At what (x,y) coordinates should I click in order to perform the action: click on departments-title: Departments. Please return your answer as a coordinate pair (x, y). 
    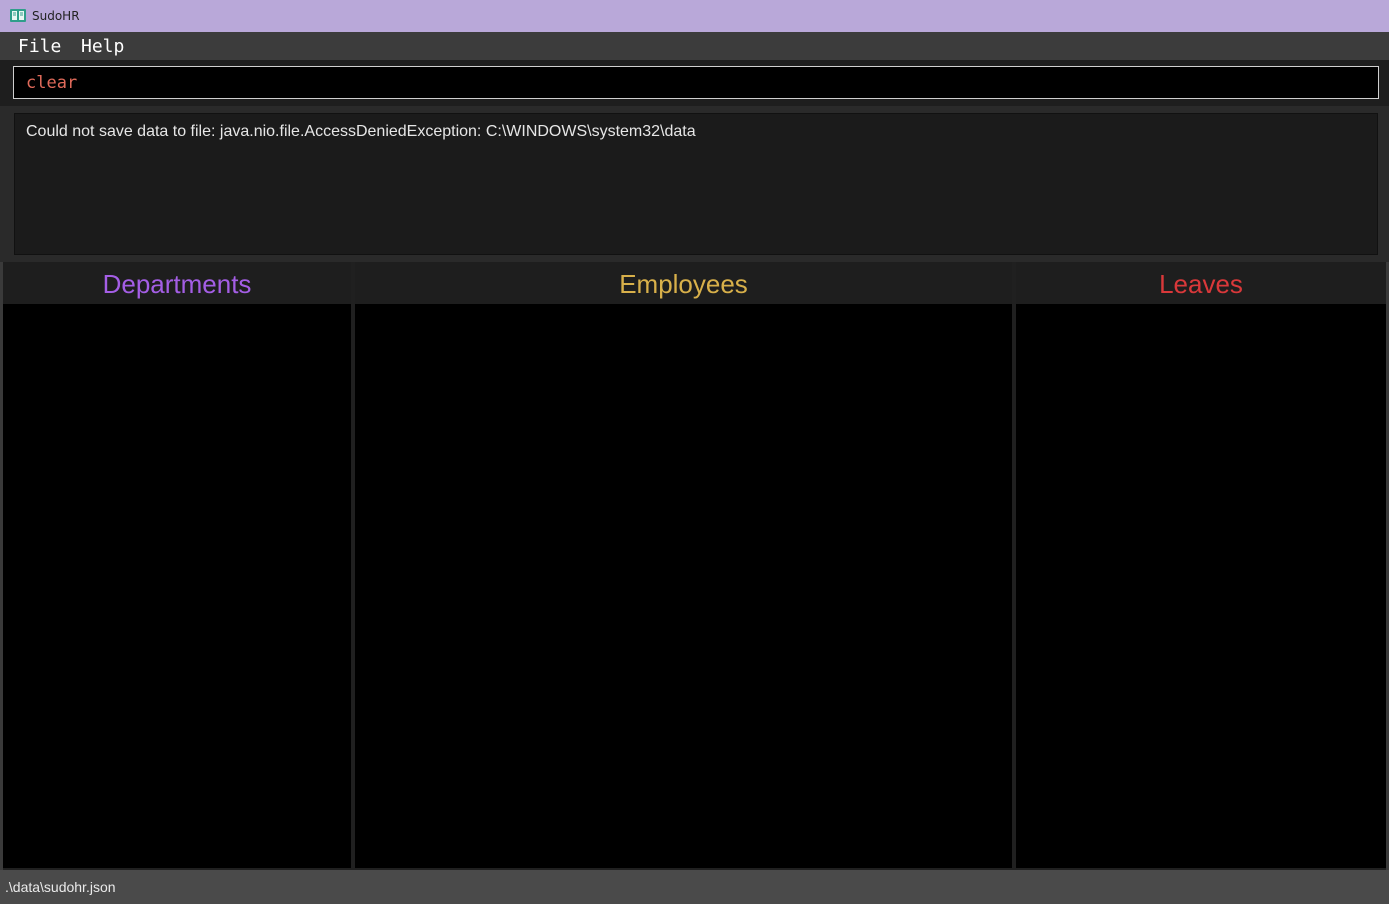
    Looking at the image, I should click on (177, 283).